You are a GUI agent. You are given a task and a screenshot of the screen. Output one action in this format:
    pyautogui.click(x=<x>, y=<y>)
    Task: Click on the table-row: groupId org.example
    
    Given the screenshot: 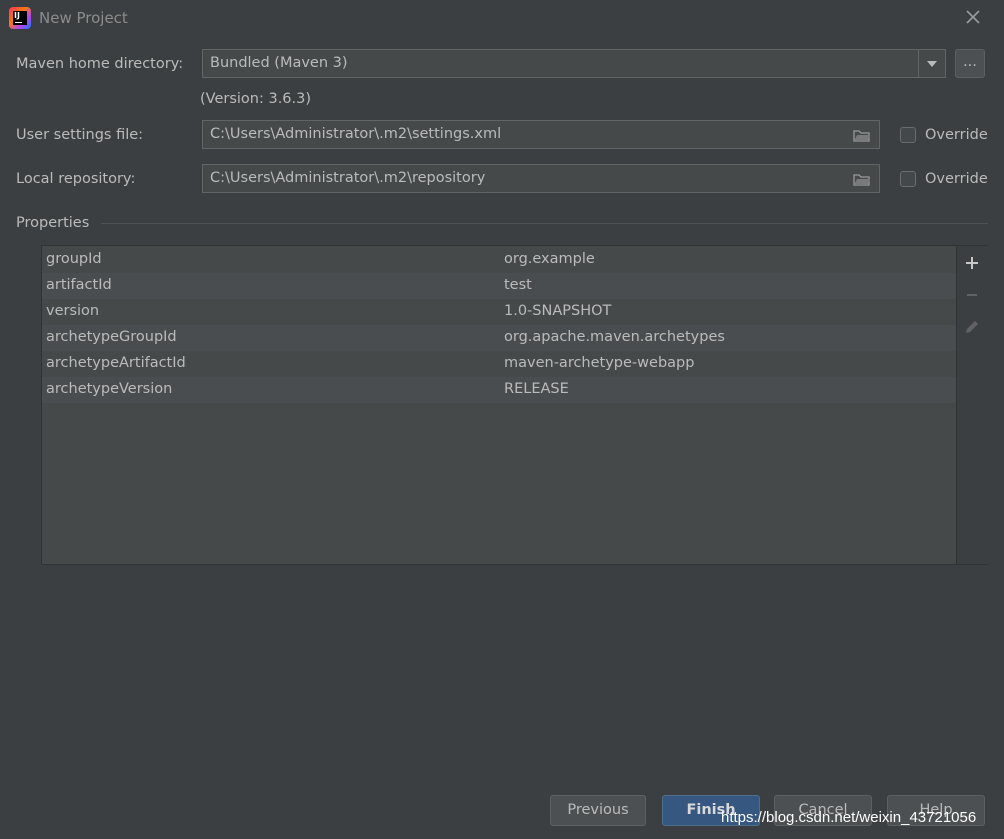 What is the action you would take?
    pyautogui.click(x=499, y=260)
    